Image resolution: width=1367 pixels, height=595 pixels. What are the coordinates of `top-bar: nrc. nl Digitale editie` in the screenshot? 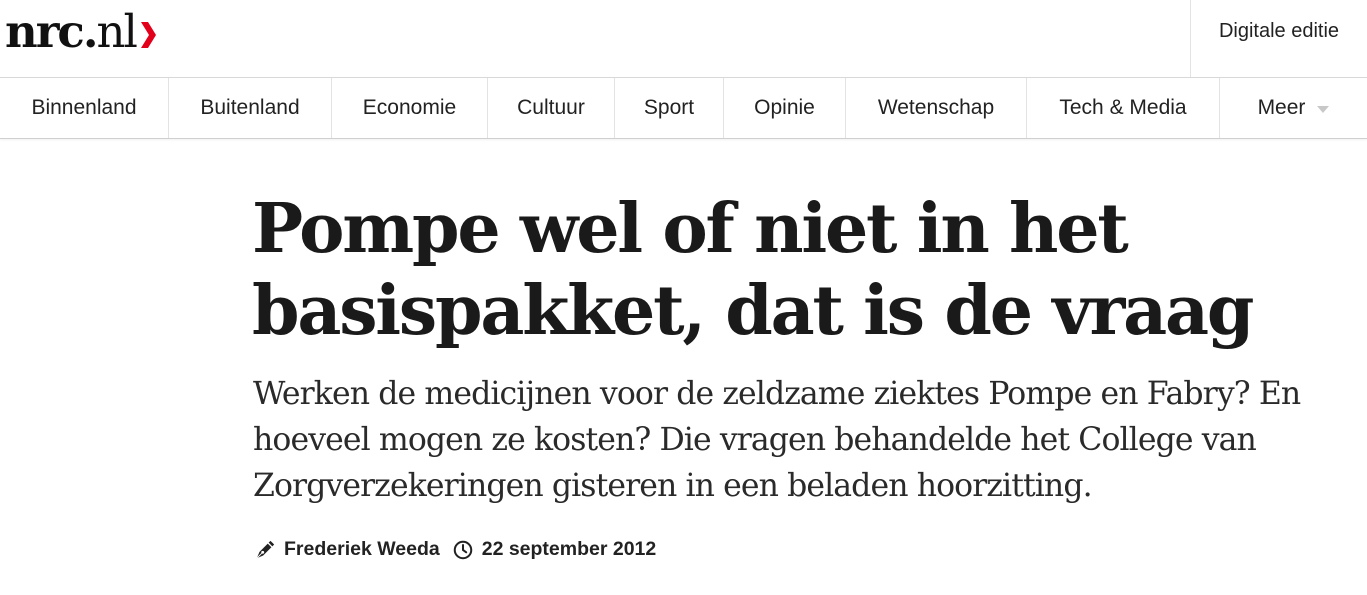 It's located at (683, 39).